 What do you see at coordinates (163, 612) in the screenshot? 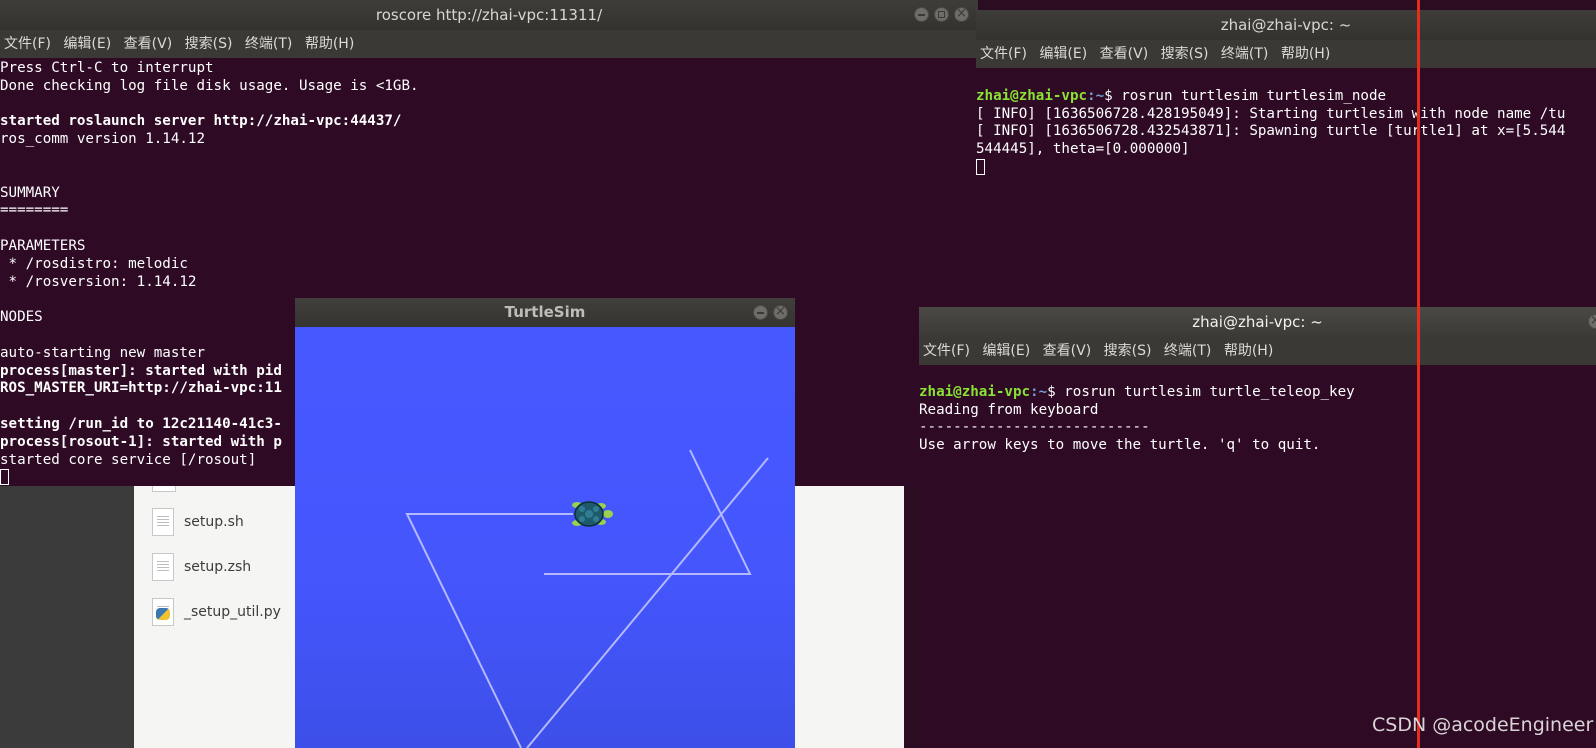
I see `python-file-icon` at bounding box center [163, 612].